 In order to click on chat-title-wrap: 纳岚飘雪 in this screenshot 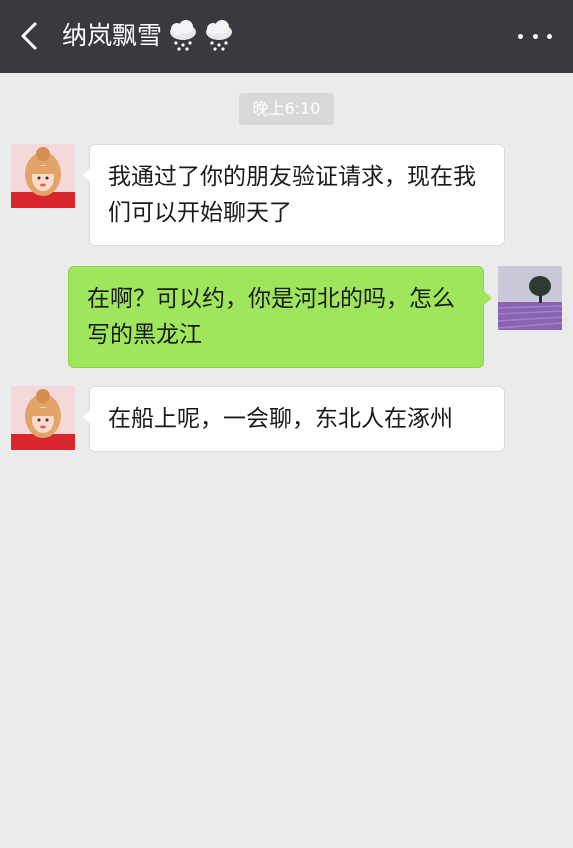, I will do `click(148, 36)`.